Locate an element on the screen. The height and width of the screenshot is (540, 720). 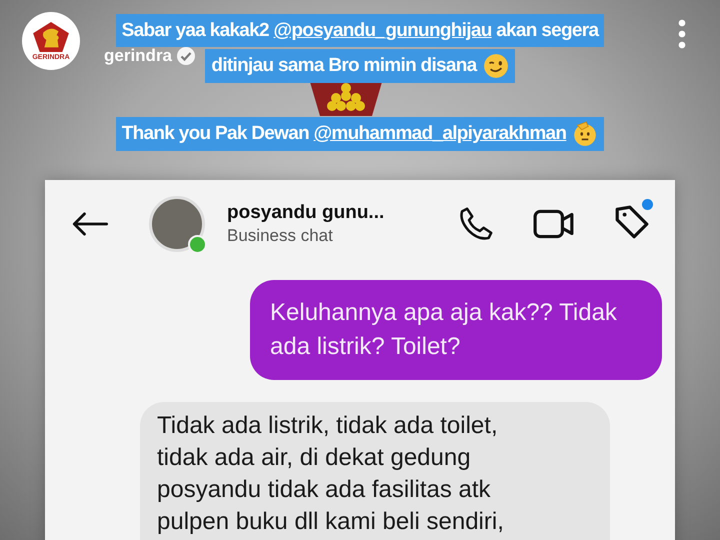
logo-drawing is located at coordinates (346, 99).